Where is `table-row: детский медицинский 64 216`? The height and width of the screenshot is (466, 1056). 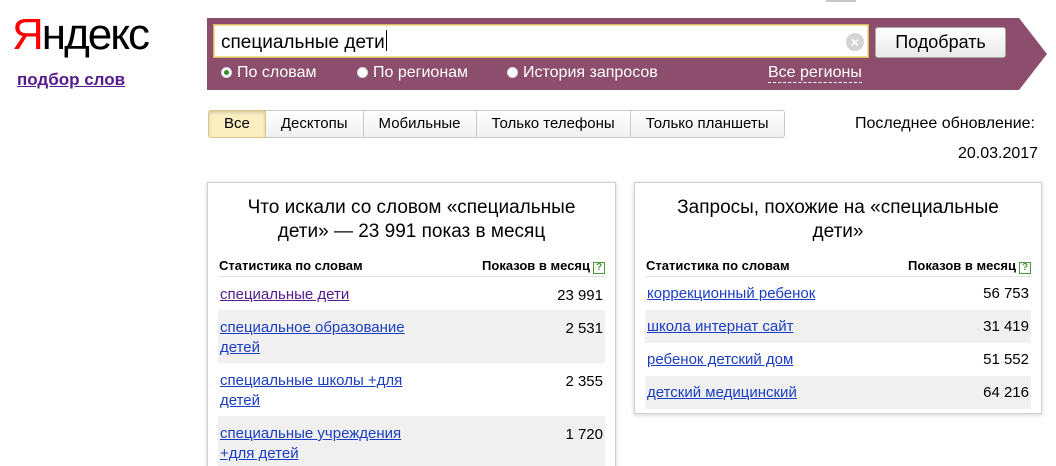 table-row: детский медицинский 64 216 is located at coordinates (838, 392).